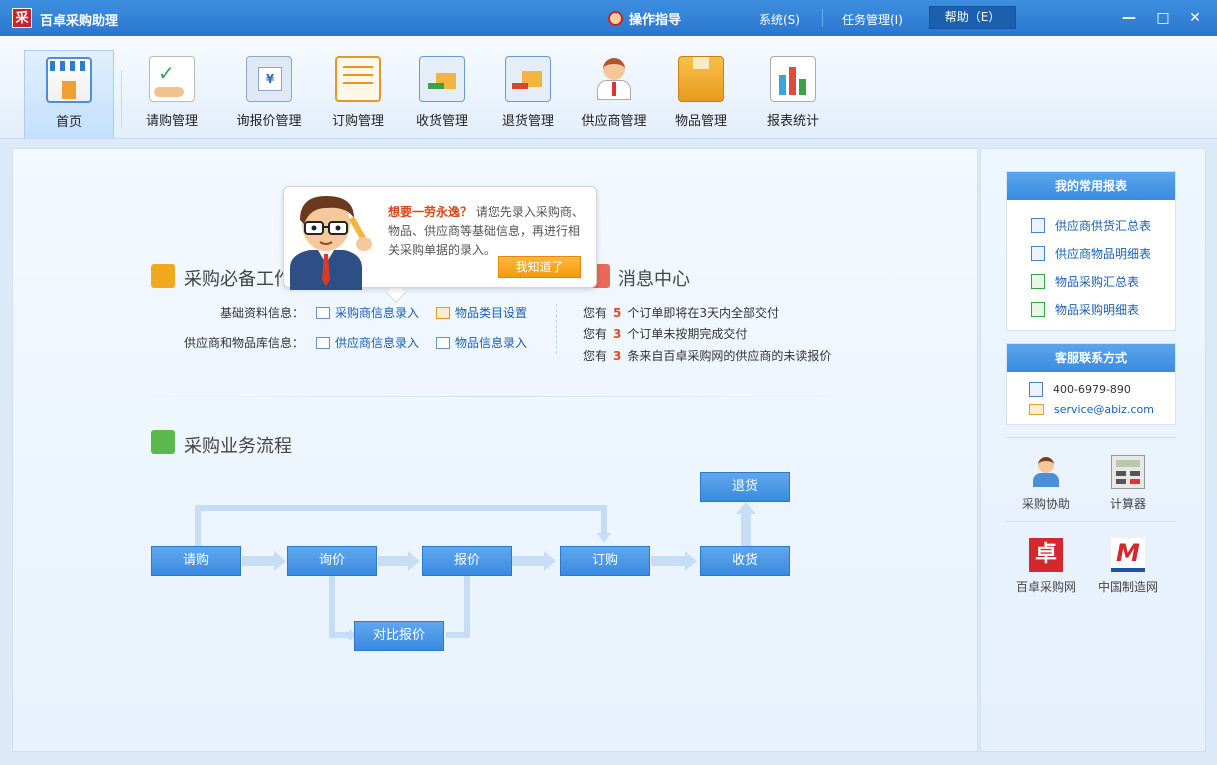 This screenshot has height=765, width=1217. What do you see at coordinates (331, 243) in the screenshot?
I see `assistant-avatar` at bounding box center [331, 243].